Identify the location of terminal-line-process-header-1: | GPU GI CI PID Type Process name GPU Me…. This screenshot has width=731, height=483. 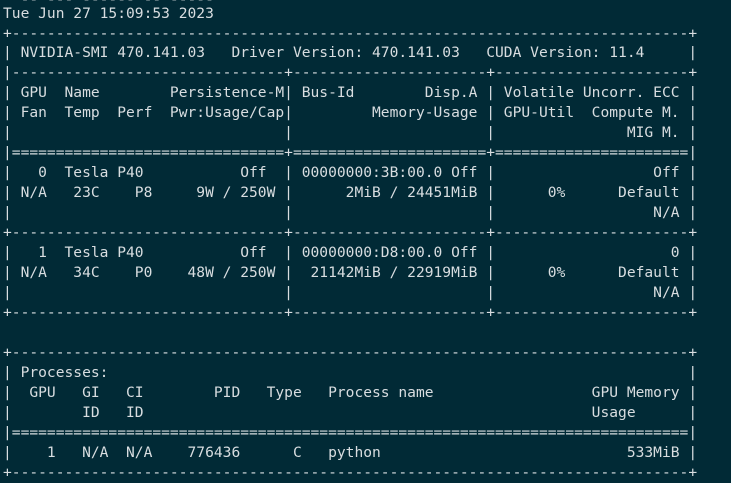
(350, 392).